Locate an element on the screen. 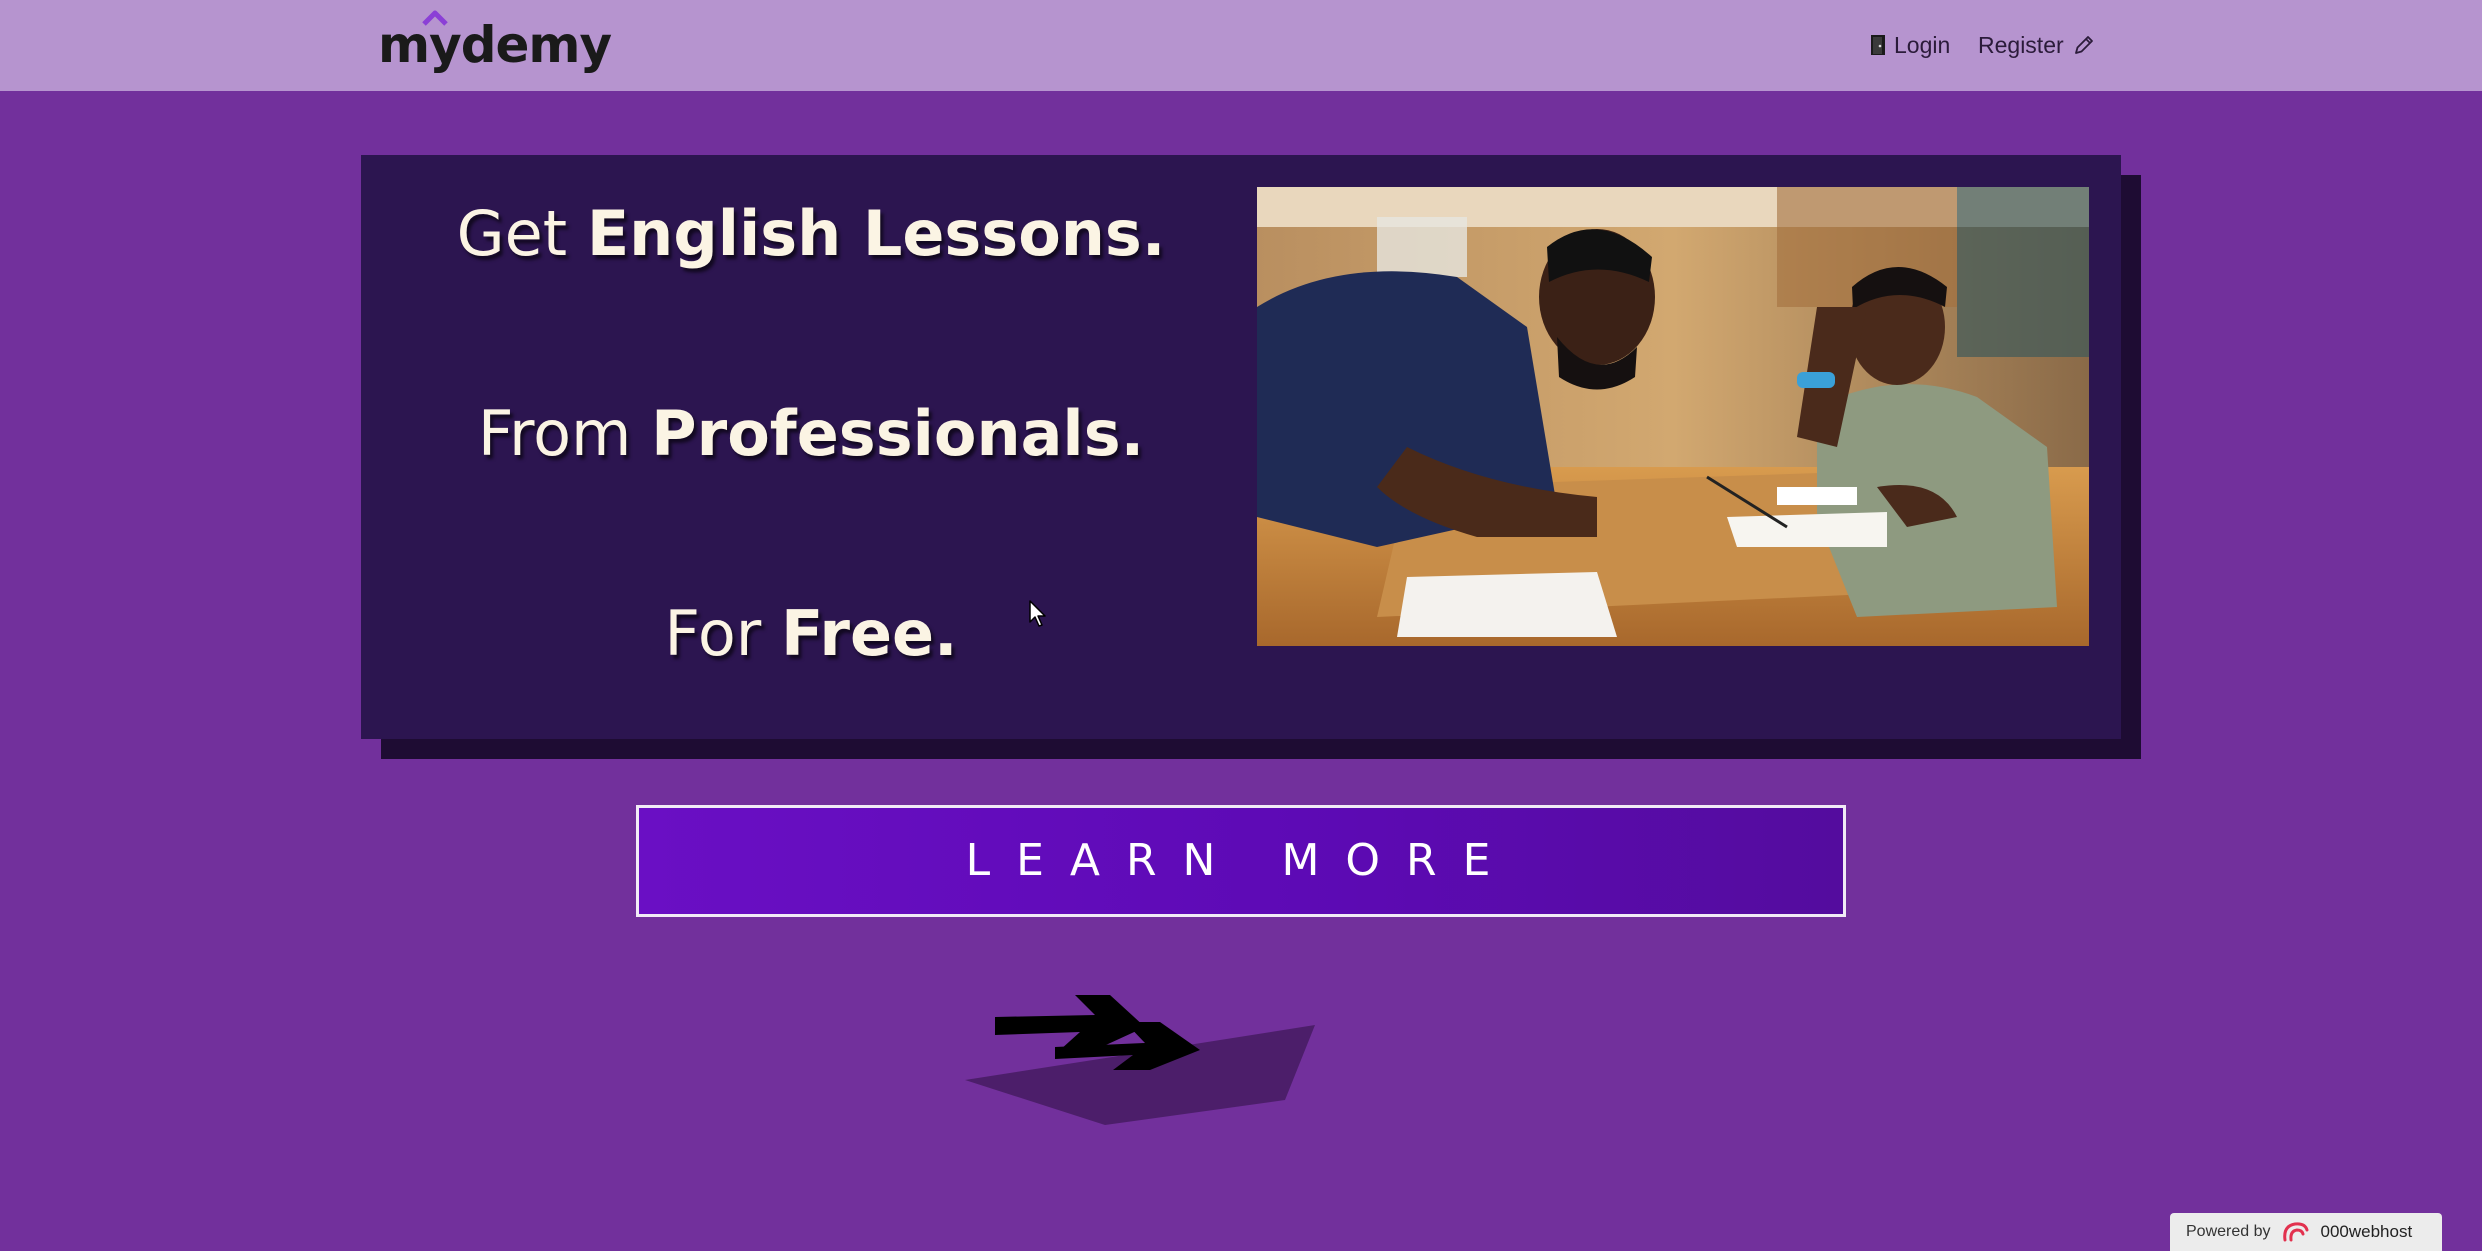 The image size is (2482, 1251). hero-headline-3-normal: For is located at coordinates (722, 633).